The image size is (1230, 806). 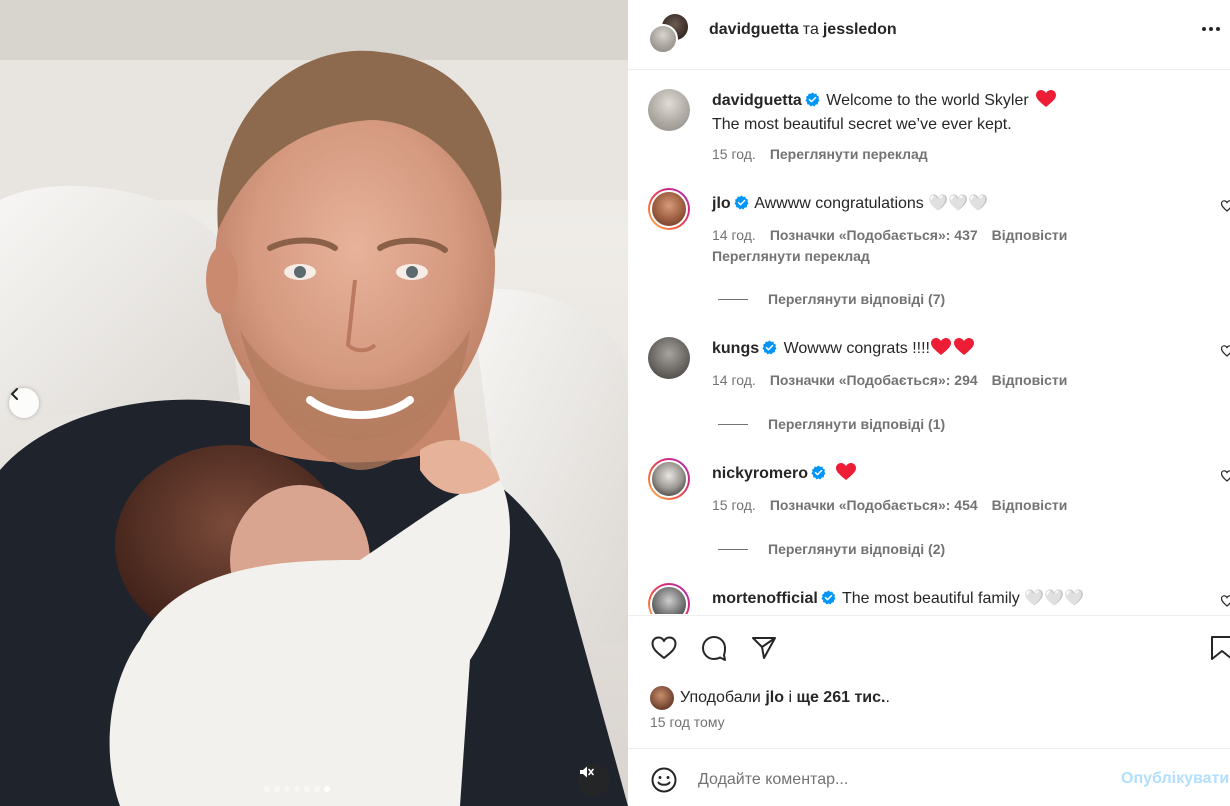 I want to click on carousel-dots, so click(x=297, y=789).